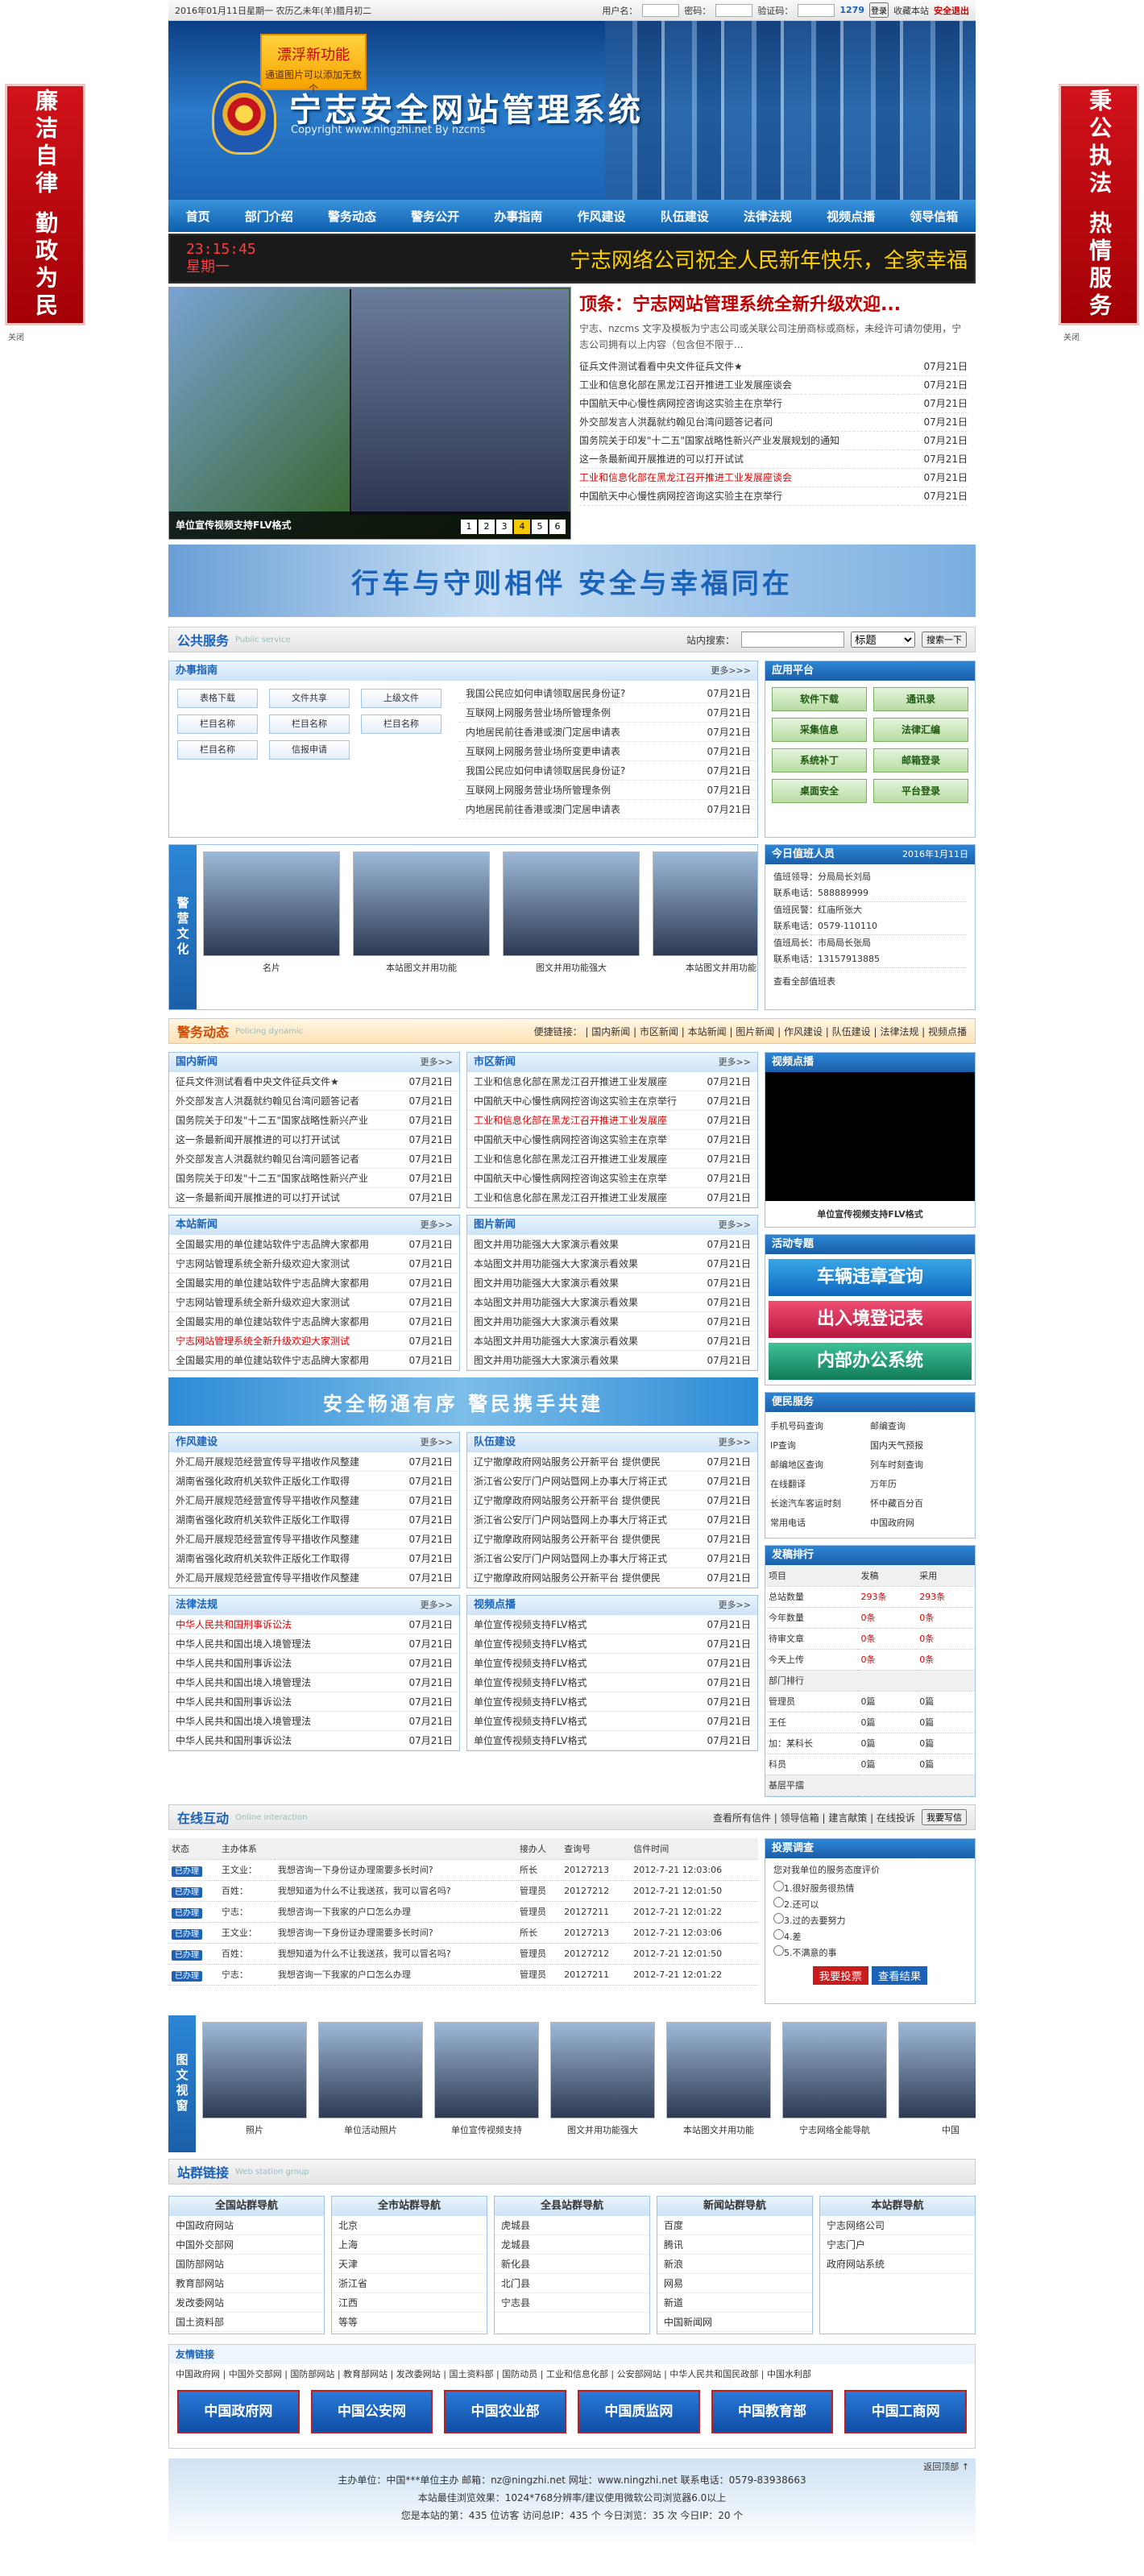 This screenshot has width=1144, height=2576. I want to click on interact-links: 查看所有信件 | 领导信箱 | 建言献策 | 在线投诉, so click(814, 1817).